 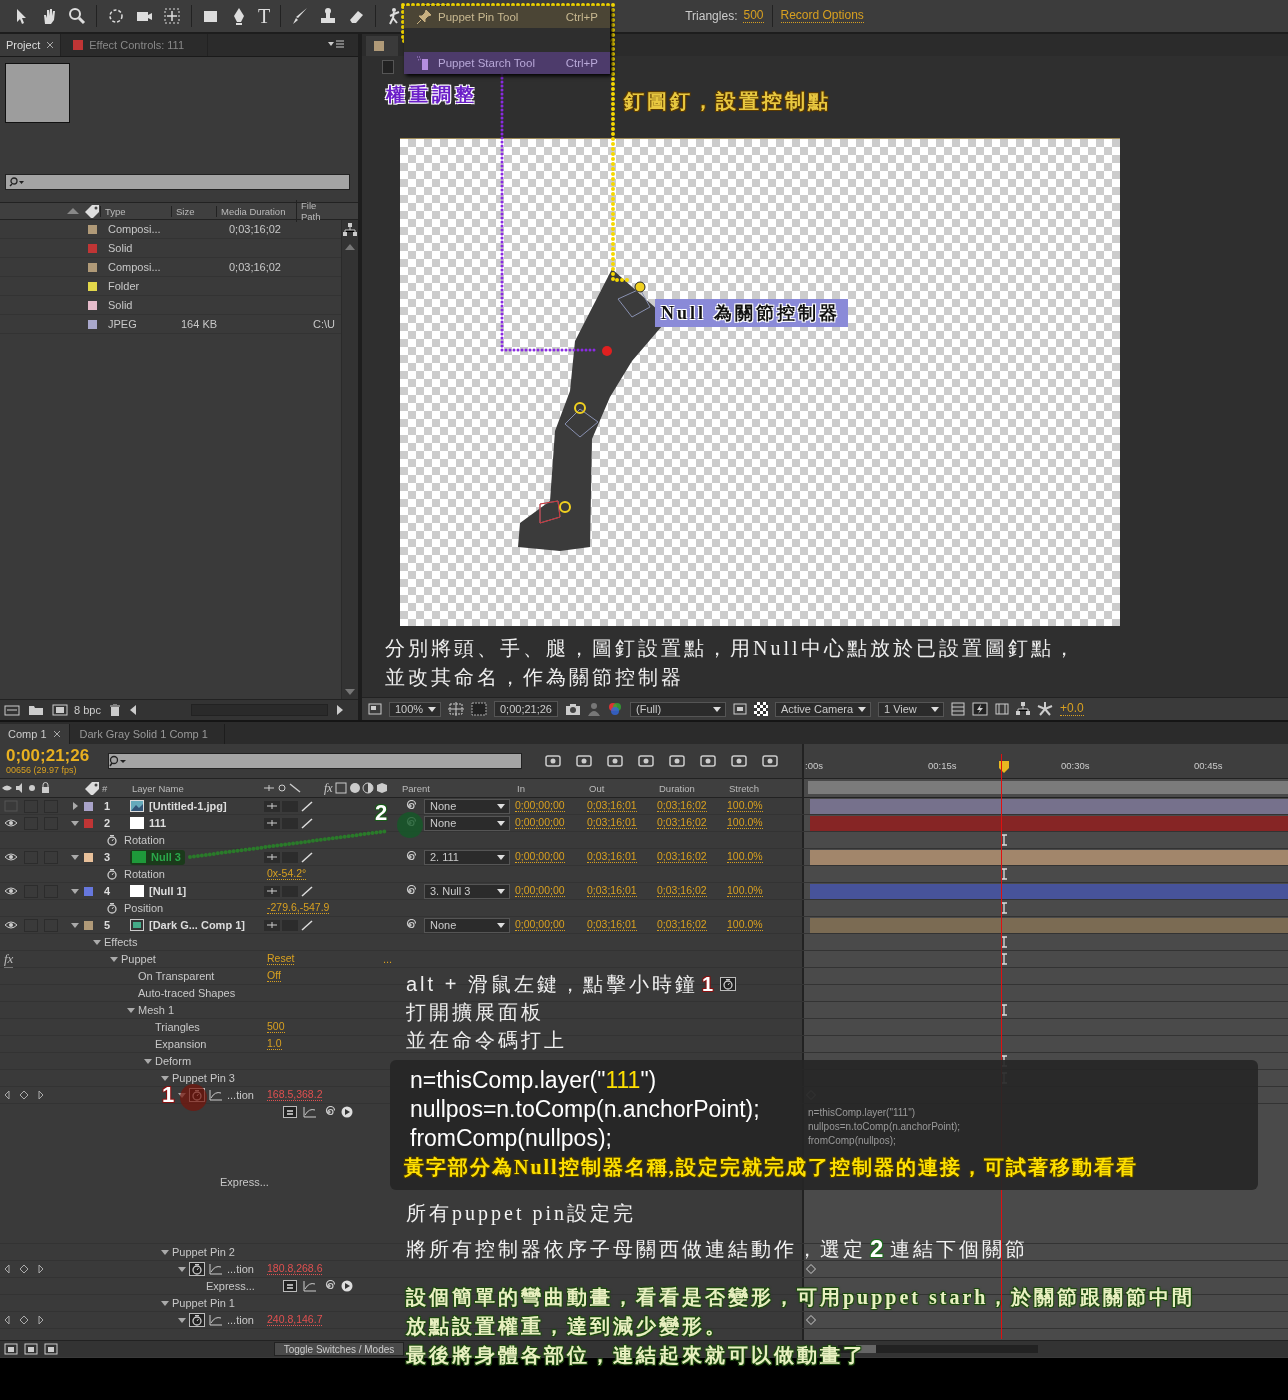 What do you see at coordinates (193, 211) in the screenshot?
I see `column-header: Size` at bounding box center [193, 211].